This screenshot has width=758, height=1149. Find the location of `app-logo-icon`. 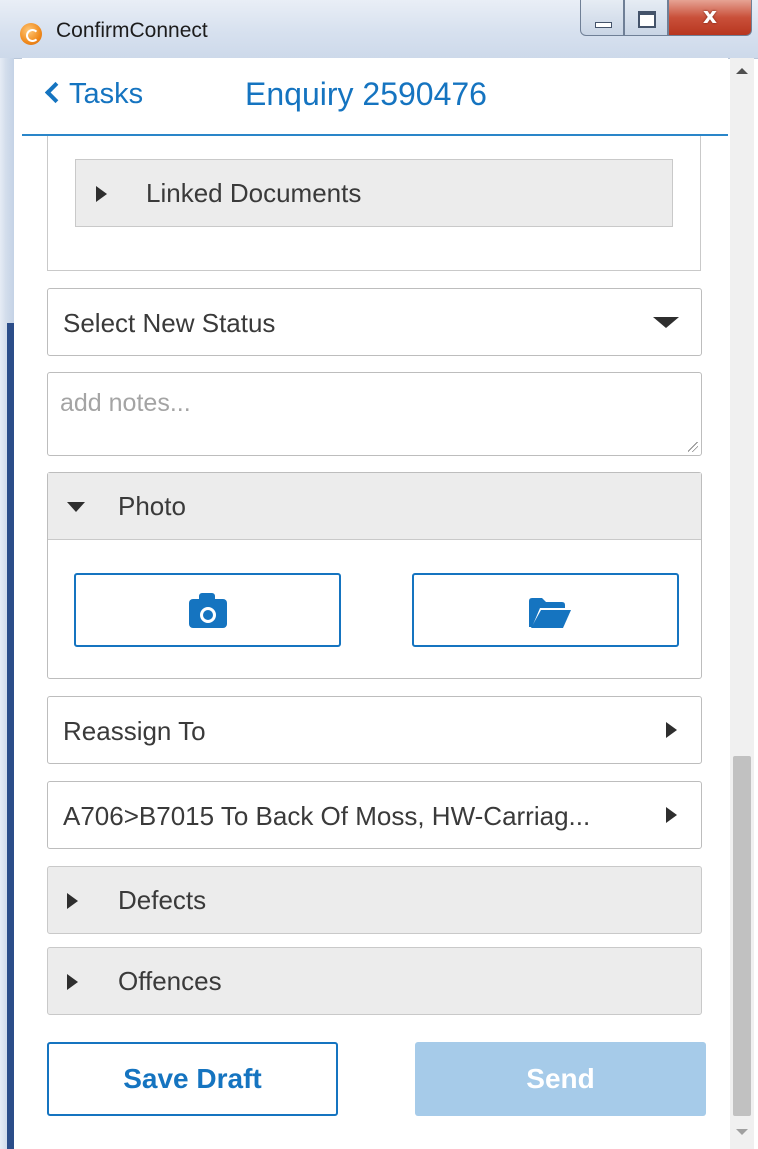

app-logo-icon is located at coordinates (31, 34).